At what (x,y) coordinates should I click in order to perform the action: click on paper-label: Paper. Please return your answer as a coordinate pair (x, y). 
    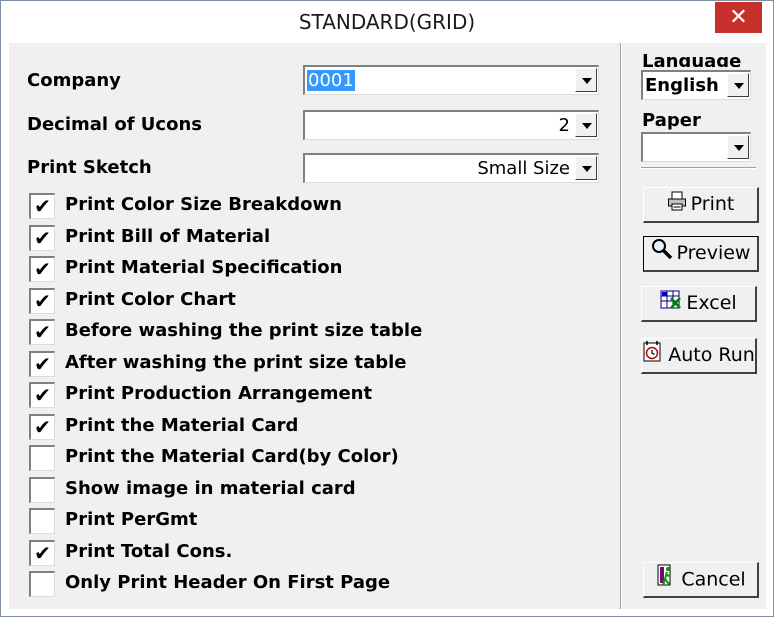
    Looking at the image, I should click on (671, 120).